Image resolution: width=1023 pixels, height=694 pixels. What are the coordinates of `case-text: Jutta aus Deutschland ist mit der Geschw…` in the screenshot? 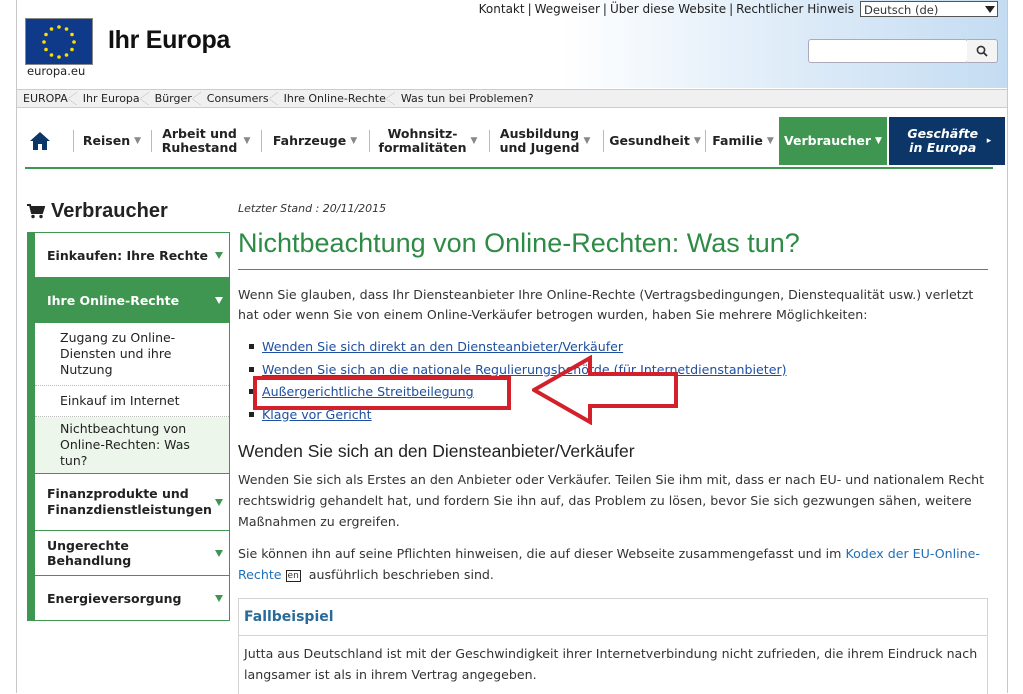 It's located at (611, 664).